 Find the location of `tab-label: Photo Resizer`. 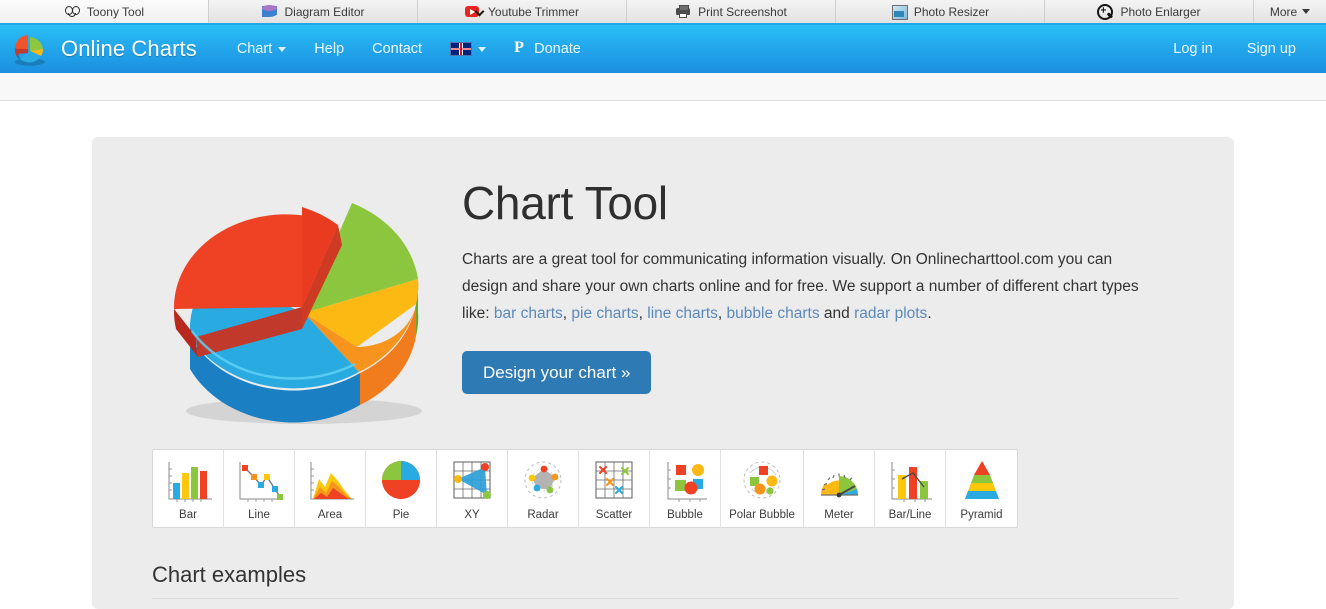

tab-label: Photo Resizer is located at coordinates (951, 11).